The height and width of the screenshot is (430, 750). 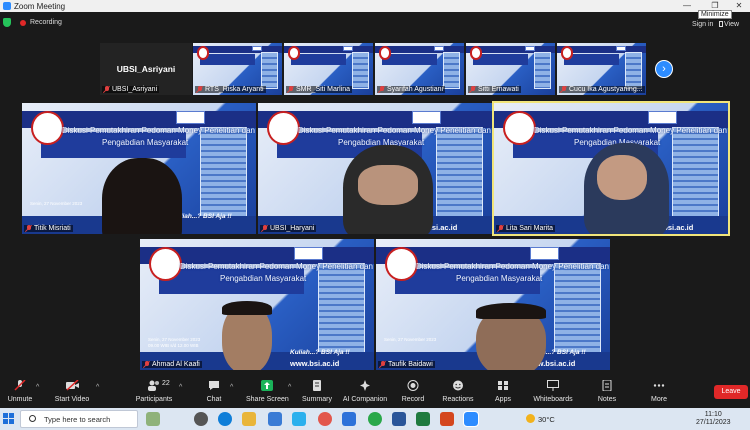 I want to click on participant-name: Syarifah Agustiani, so click(x=415, y=89).